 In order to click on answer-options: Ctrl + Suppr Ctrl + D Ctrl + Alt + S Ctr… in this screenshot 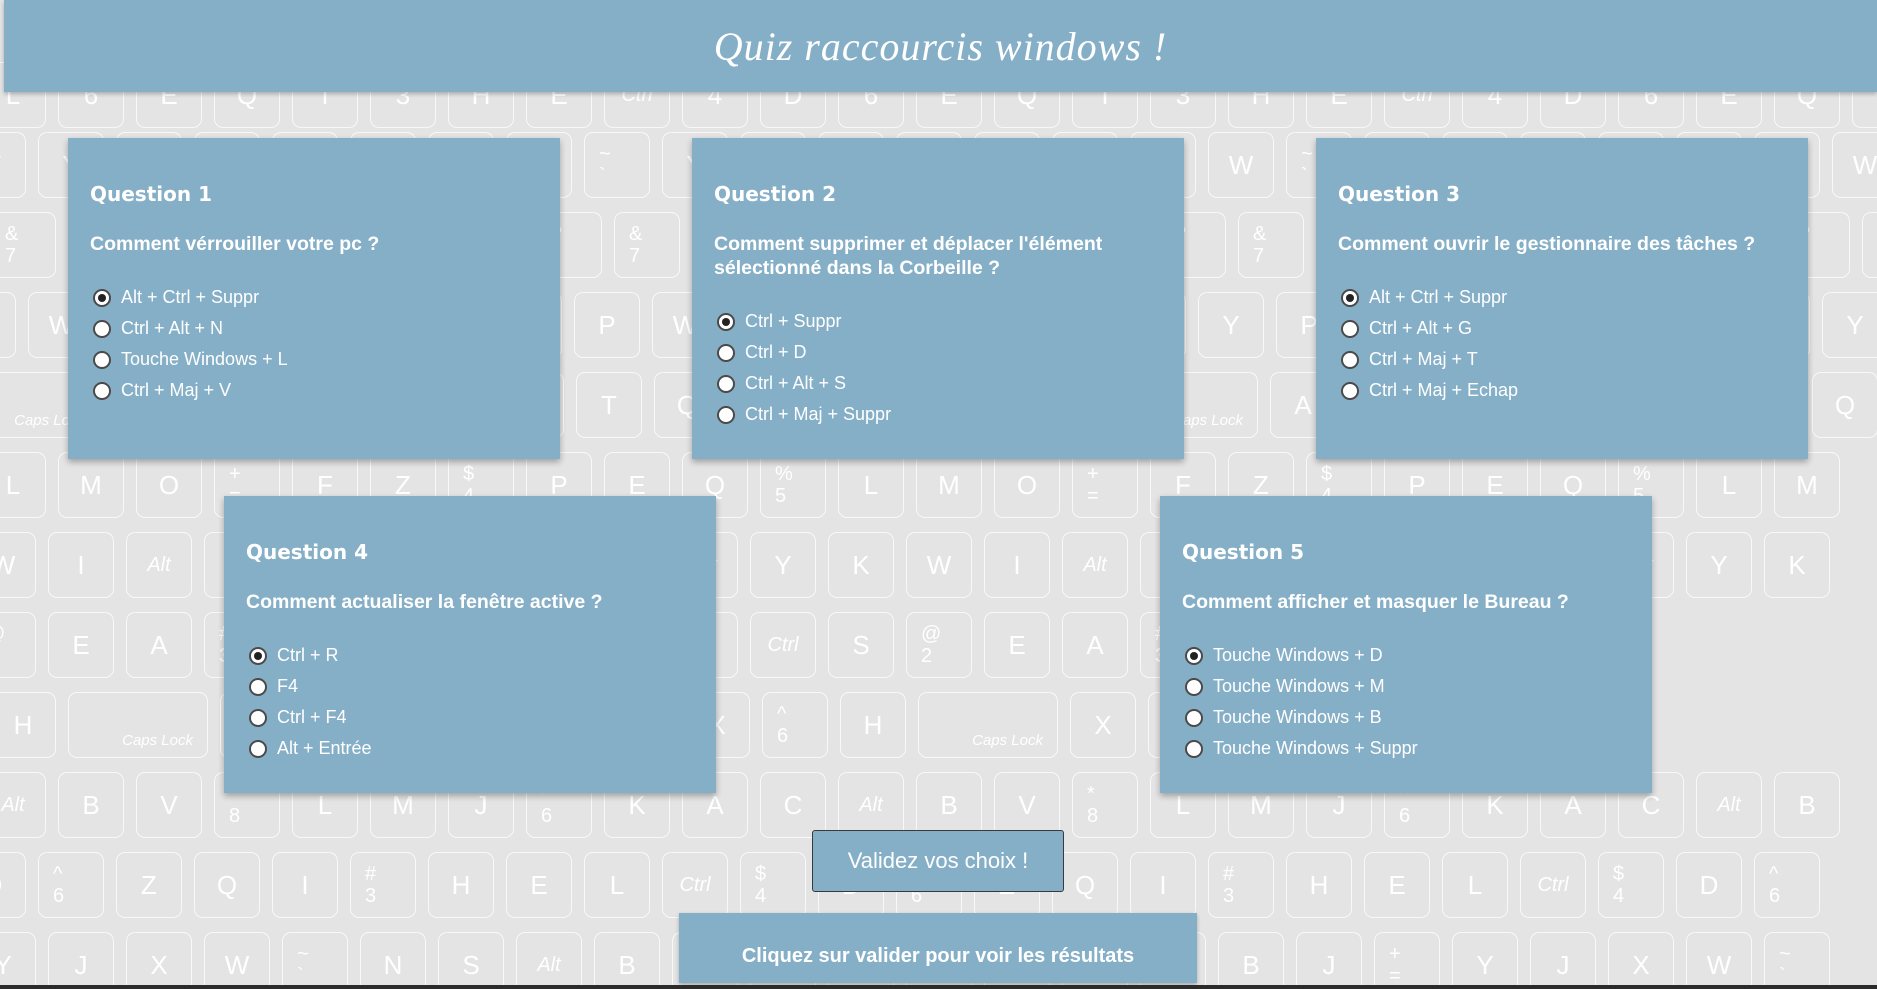, I will do `click(938, 368)`.